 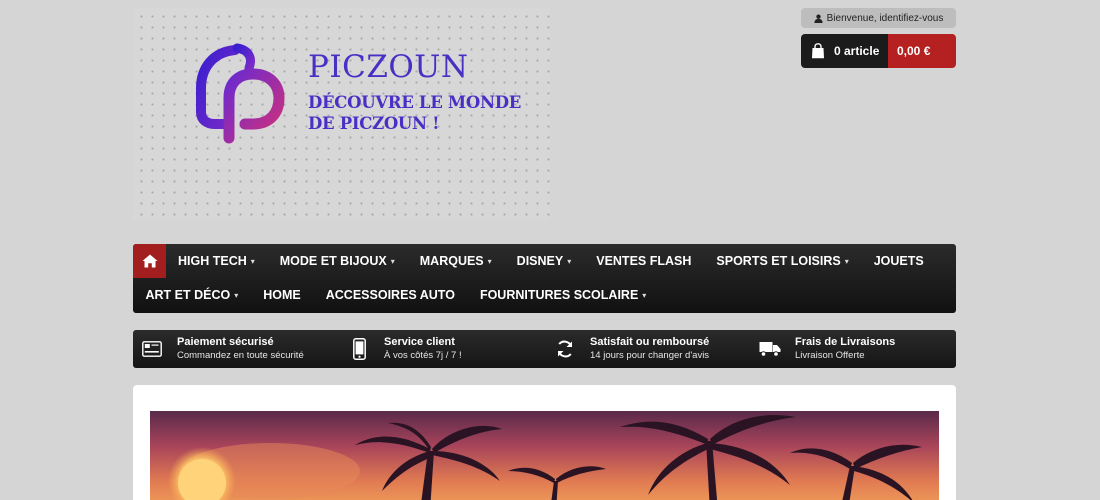 What do you see at coordinates (885, 18) in the screenshot?
I see `account-label: Bienvenue, identifiez-vous` at bounding box center [885, 18].